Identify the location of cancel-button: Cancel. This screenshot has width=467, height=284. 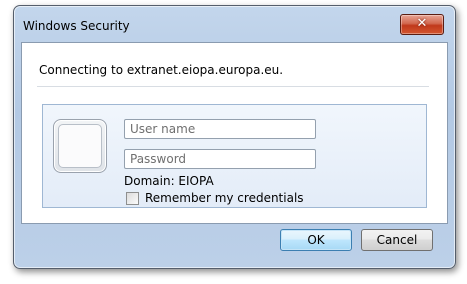
(397, 240).